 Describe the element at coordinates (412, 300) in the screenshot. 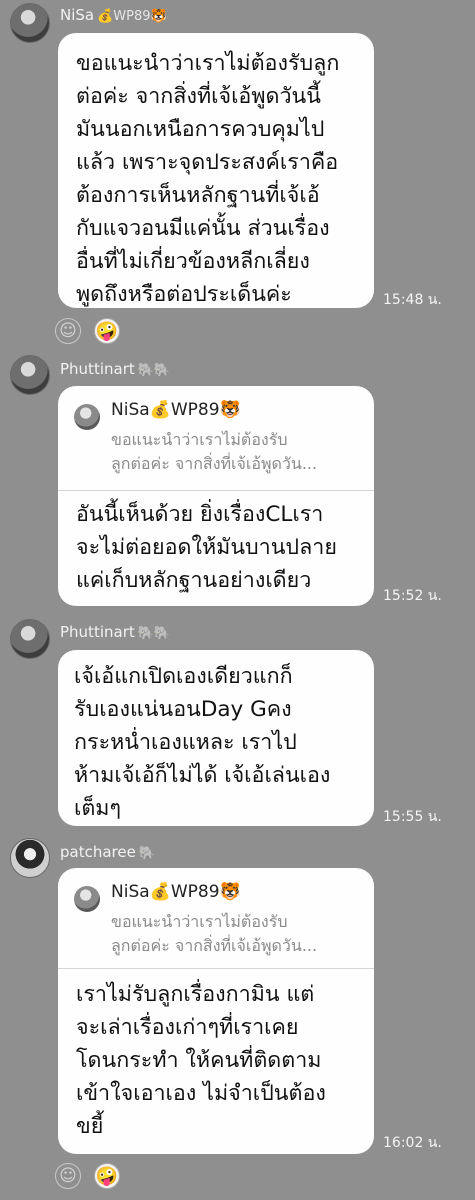

I see `timestamp: 15:48 น.` at that location.